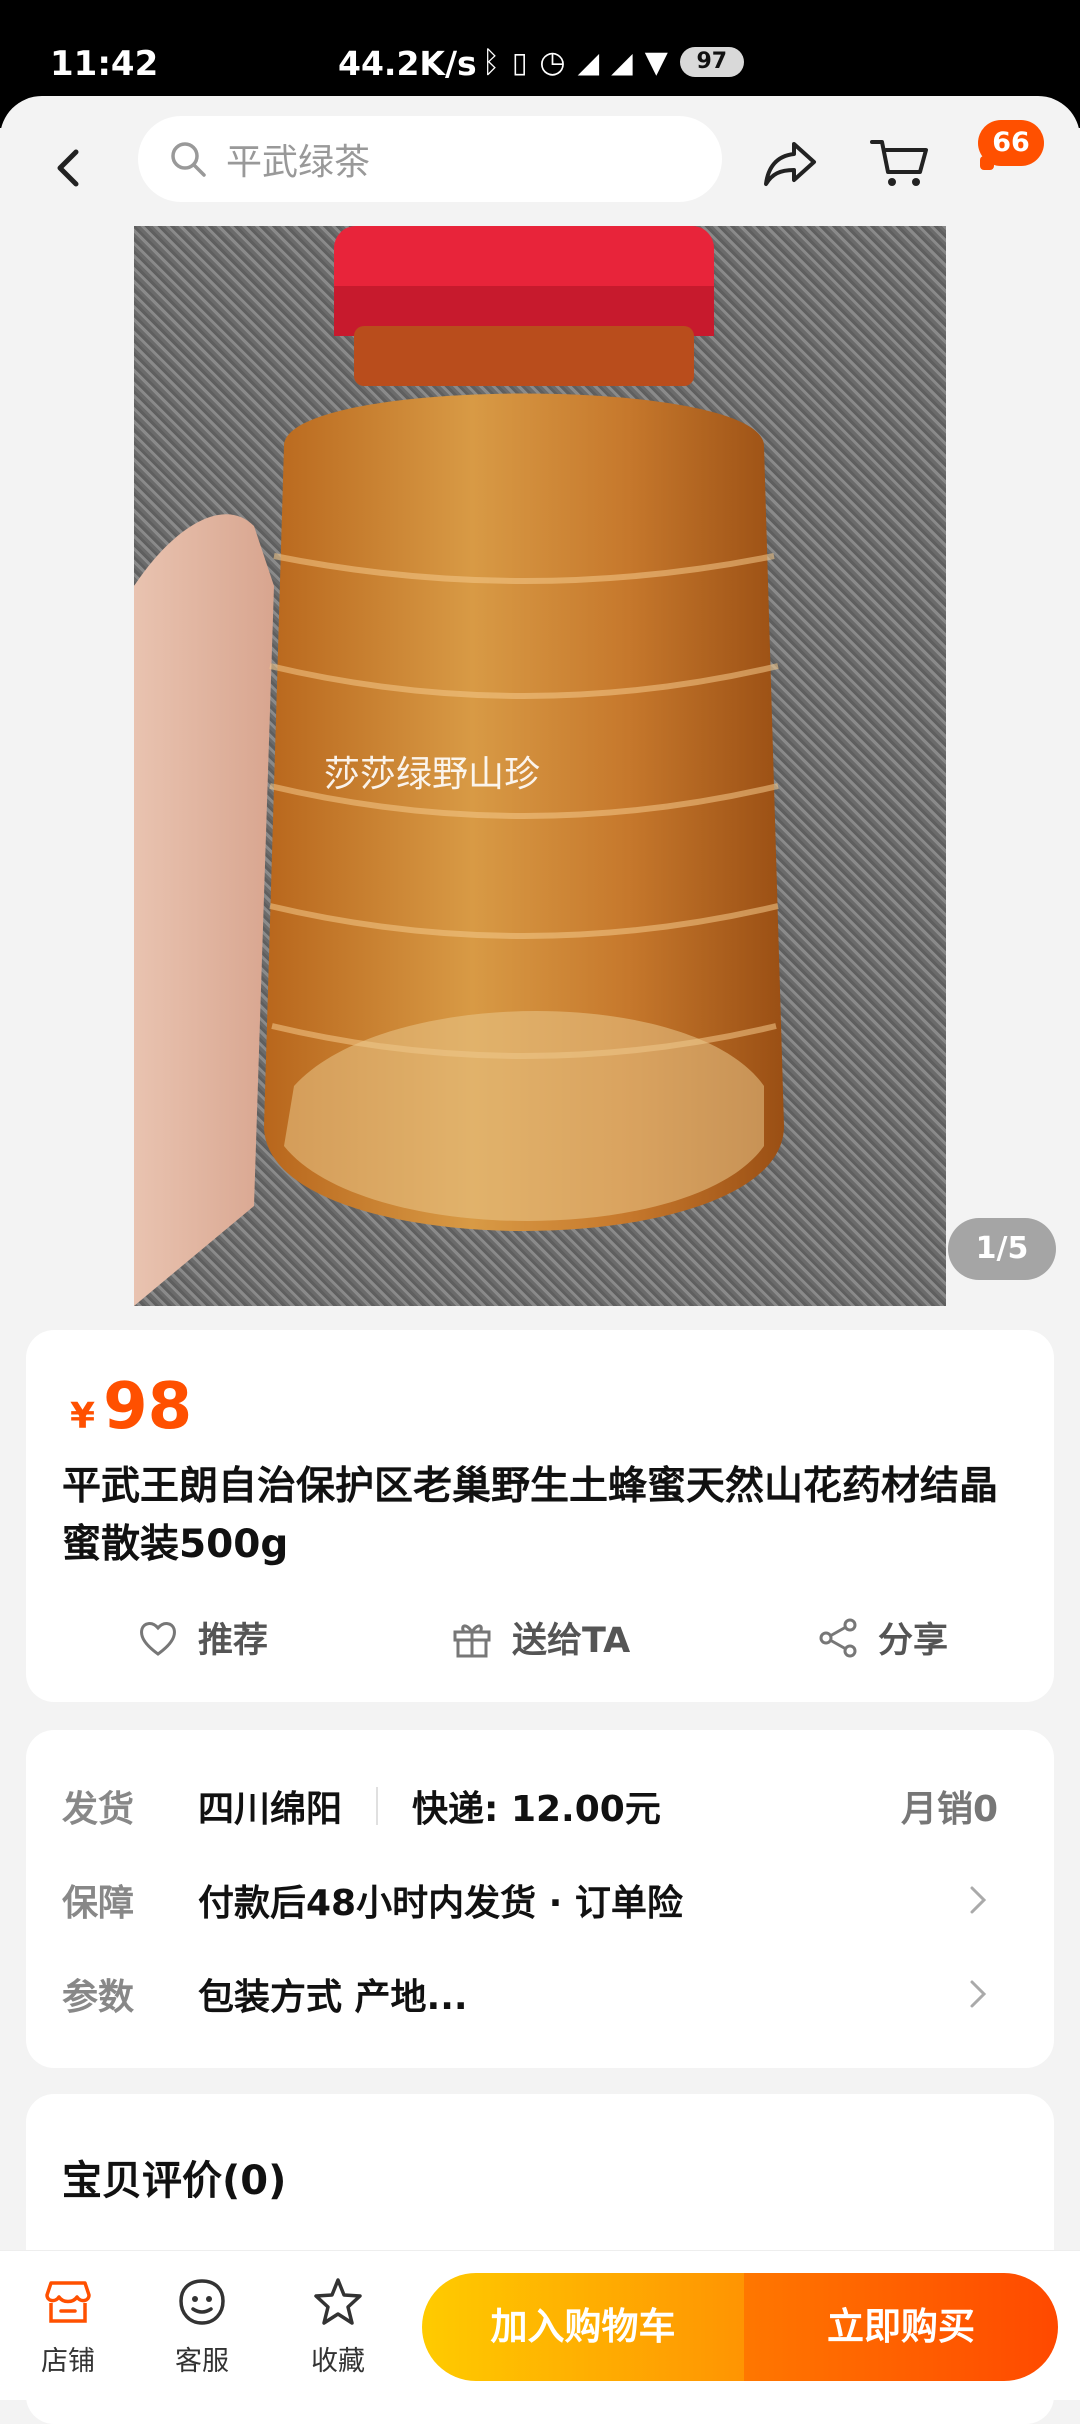 This screenshot has width=1080, height=2424. Describe the element at coordinates (913, 1641) in the screenshot. I see `share-label: 分享` at that location.